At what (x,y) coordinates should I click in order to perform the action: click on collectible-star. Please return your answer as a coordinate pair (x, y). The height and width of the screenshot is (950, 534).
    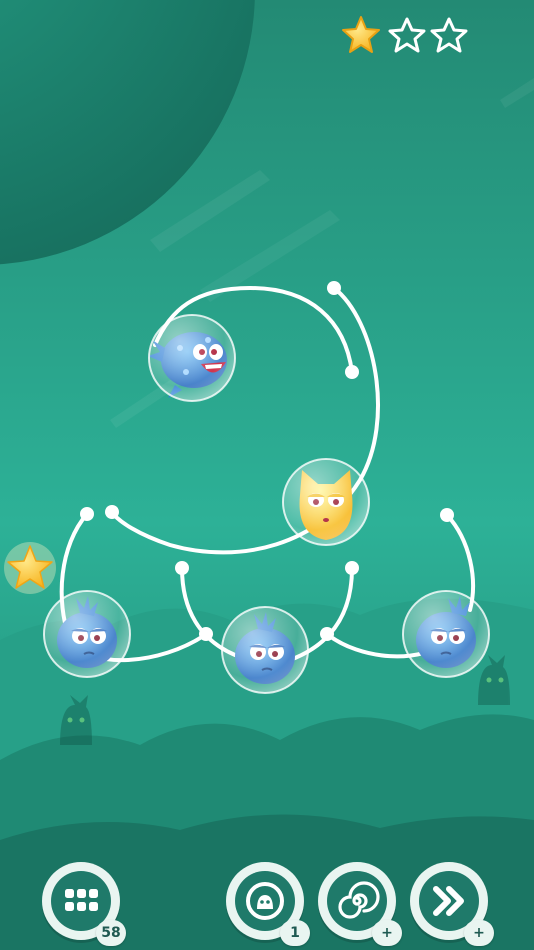
    Looking at the image, I should click on (30, 568).